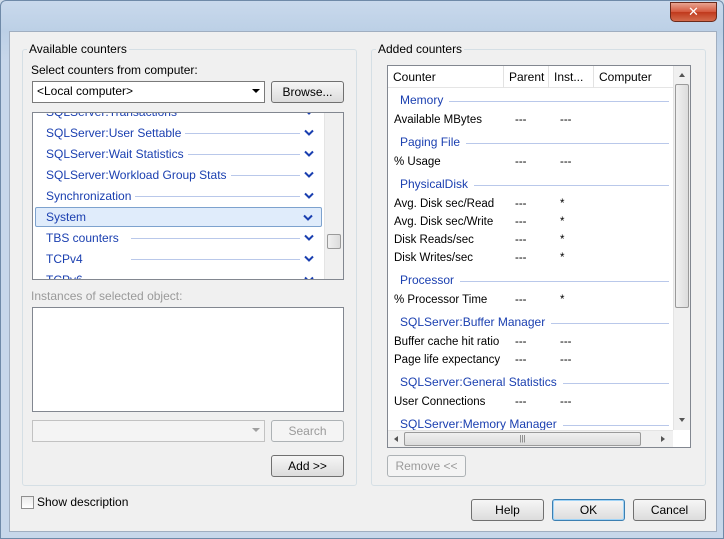 The height and width of the screenshot is (539, 724). I want to click on counter-name: Disk Writes/sec, so click(434, 258).